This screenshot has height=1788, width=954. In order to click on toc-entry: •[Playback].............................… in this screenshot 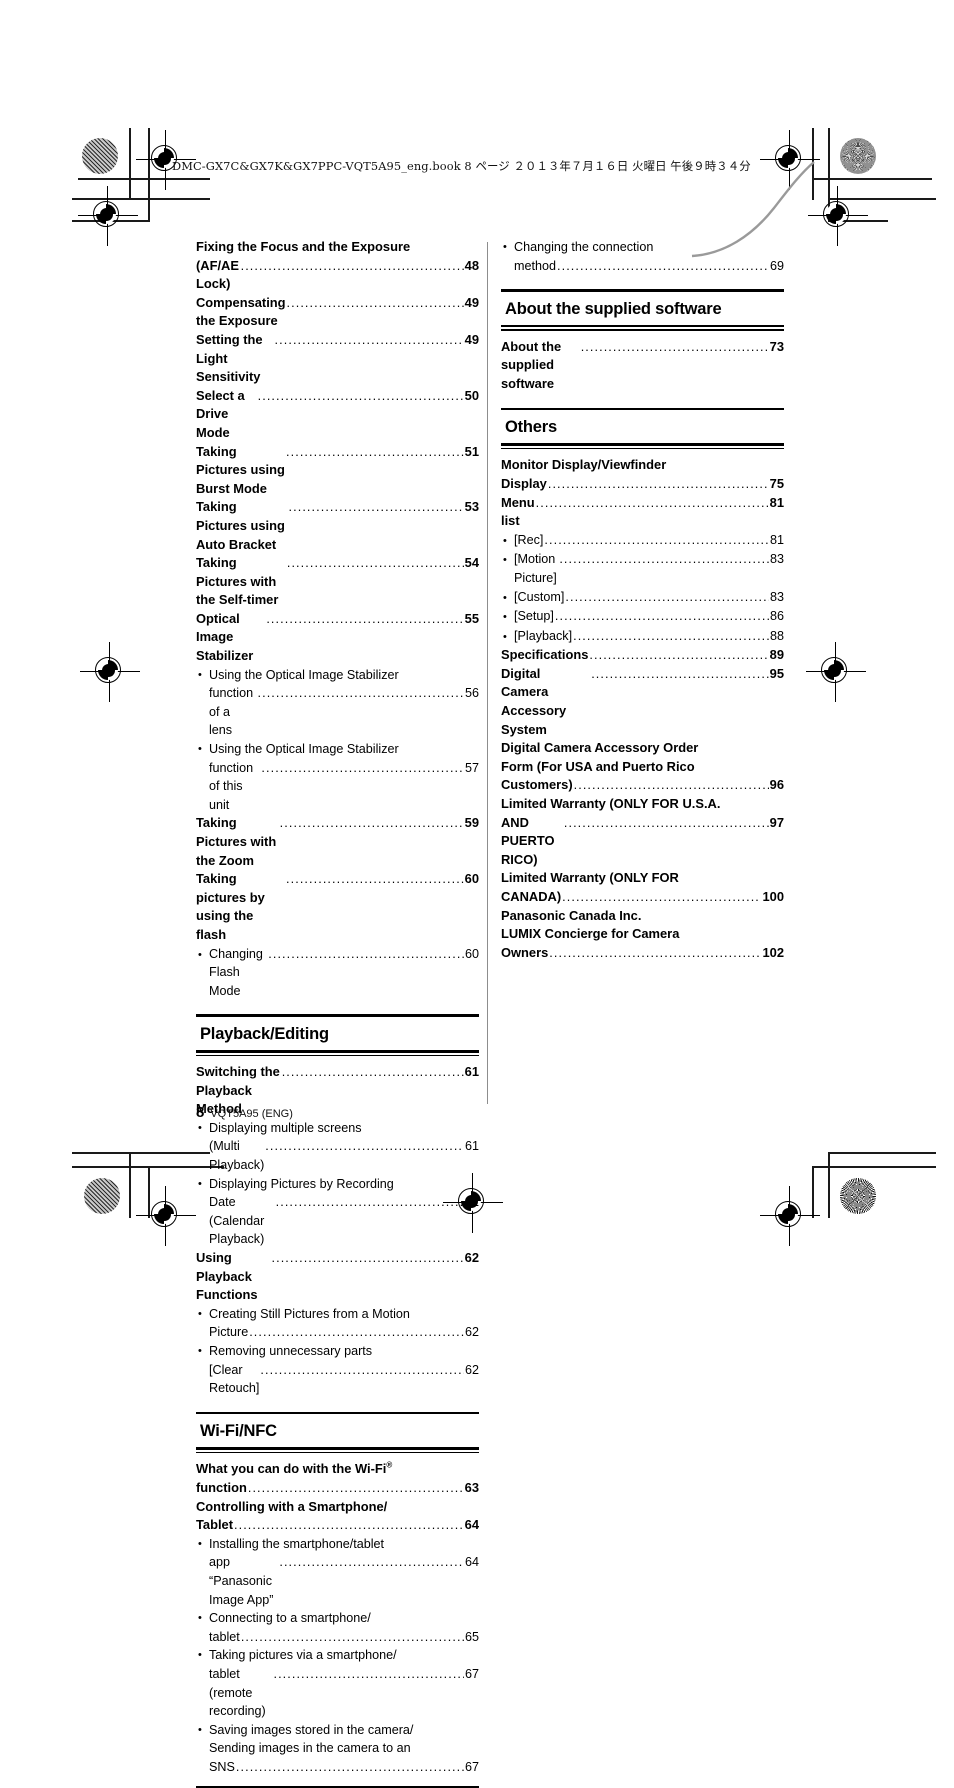, I will do `click(642, 637)`.